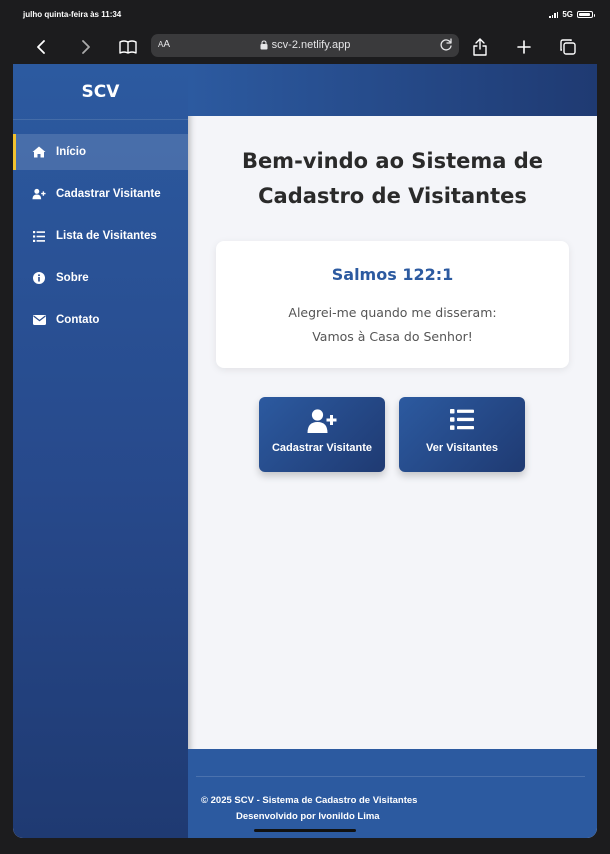 The height and width of the screenshot is (854, 610). I want to click on status-indicators: 5G, so click(572, 14).